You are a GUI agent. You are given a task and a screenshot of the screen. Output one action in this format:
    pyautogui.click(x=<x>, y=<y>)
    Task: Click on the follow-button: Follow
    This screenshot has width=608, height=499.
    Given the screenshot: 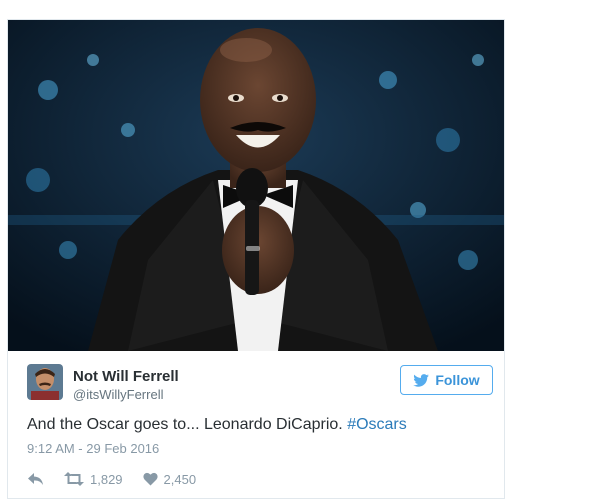 What is the action you would take?
    pyautogui.click(x=446, y=380)
    